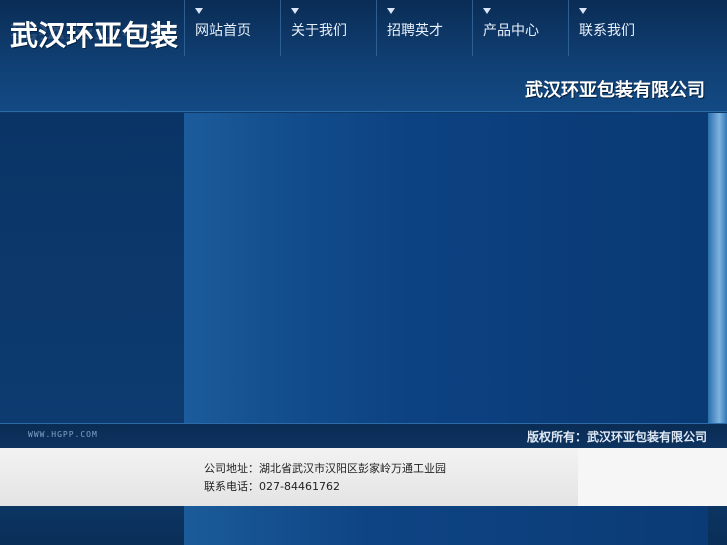 The image size is (727, 545). I want to click on site-url: WWW.HGPP.COM, so click(63, 434).